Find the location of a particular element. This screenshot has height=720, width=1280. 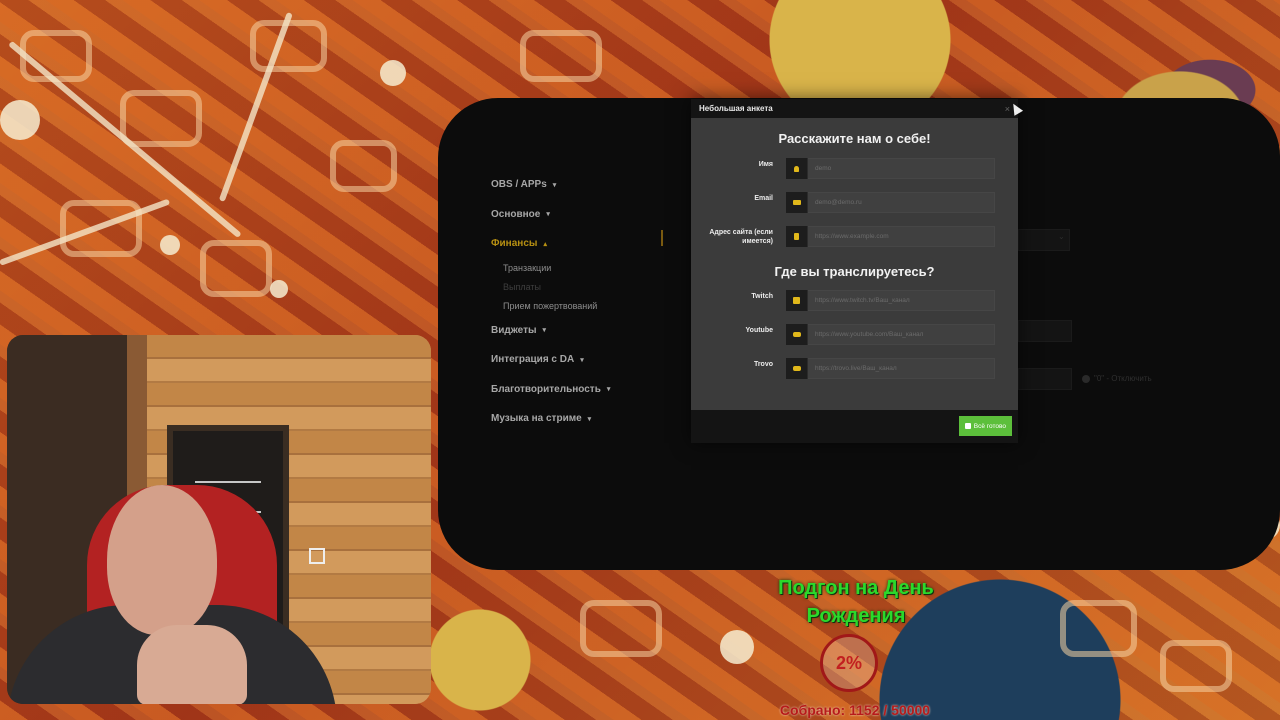

sidebar-item-charity: Благотворительность ▾ is located at coordinates (591, 390).